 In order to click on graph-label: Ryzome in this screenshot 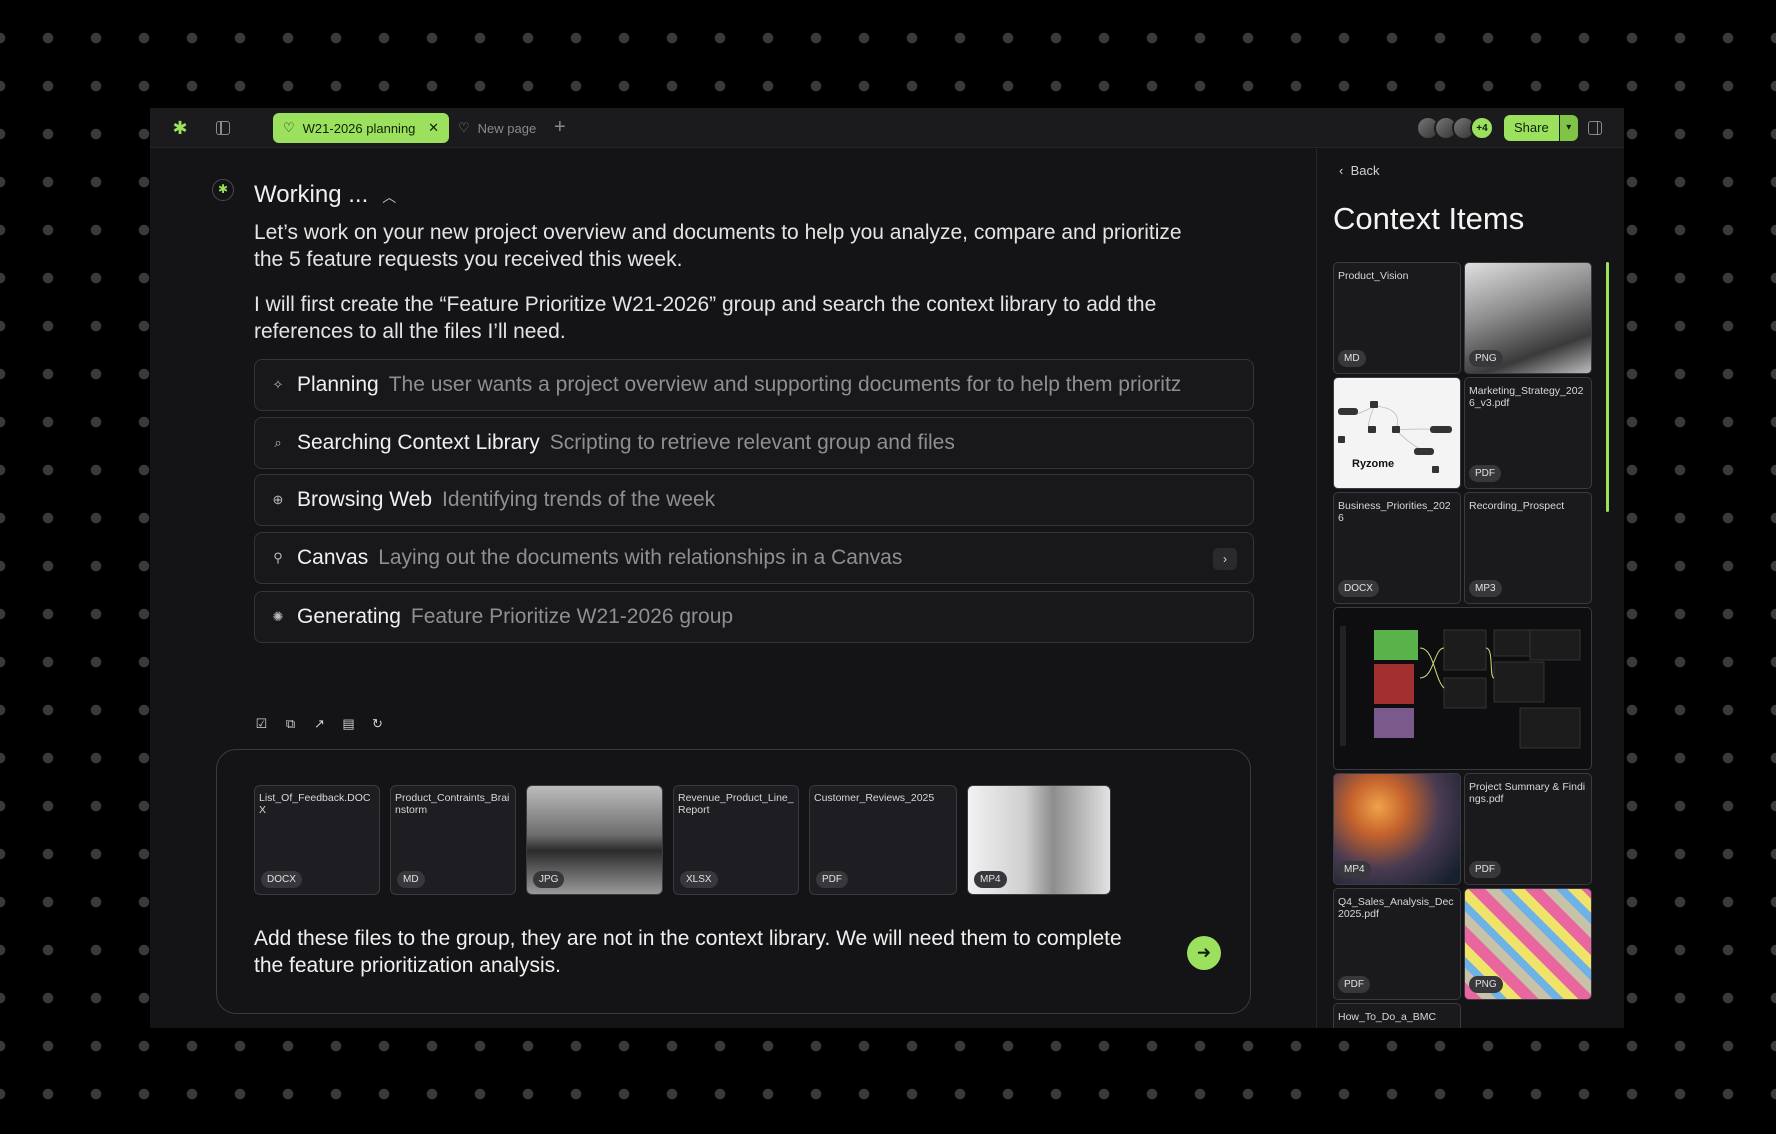, I will do `click(1373, 464)`.